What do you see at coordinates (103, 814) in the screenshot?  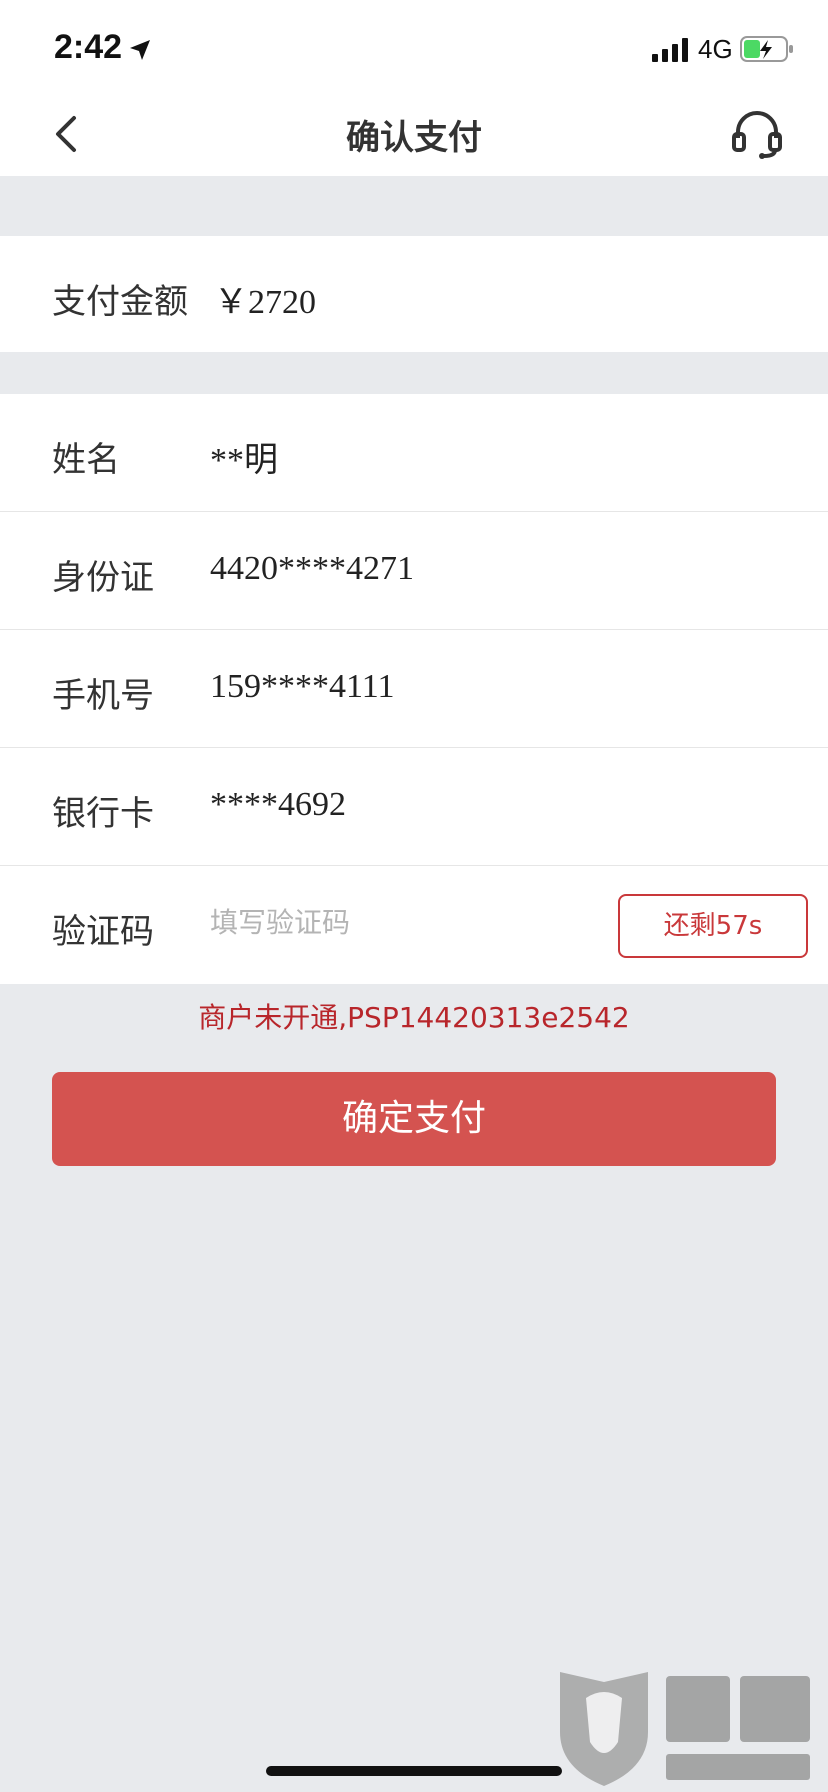 I see `bank-card-label: 银行卡` at bounding box center [103, 814].